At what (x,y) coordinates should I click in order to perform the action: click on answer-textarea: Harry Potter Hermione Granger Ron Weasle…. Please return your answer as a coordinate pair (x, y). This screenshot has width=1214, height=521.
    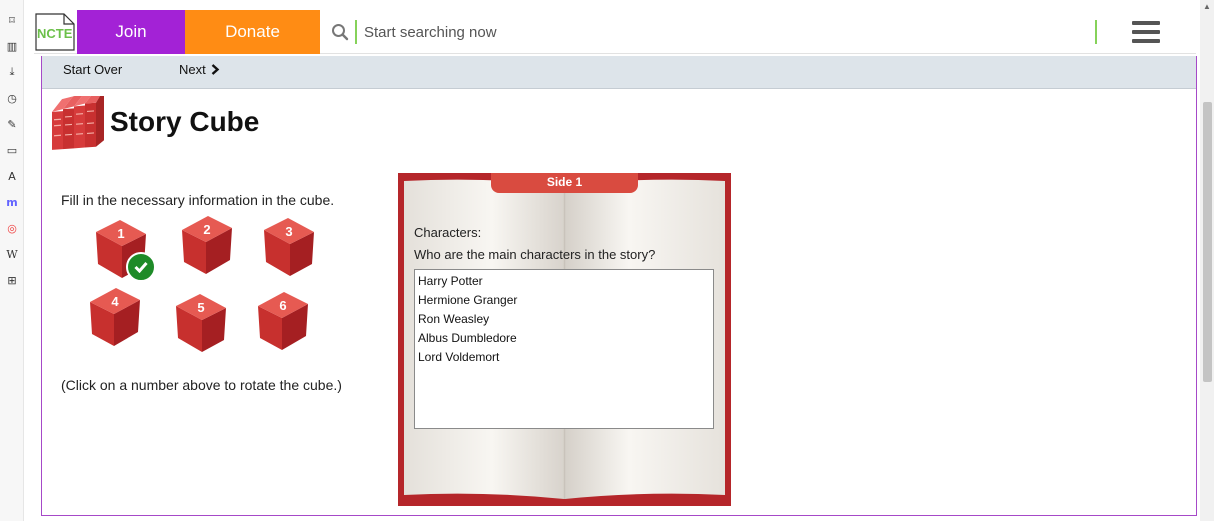
    Looking at the image, I should click on (564, 349).